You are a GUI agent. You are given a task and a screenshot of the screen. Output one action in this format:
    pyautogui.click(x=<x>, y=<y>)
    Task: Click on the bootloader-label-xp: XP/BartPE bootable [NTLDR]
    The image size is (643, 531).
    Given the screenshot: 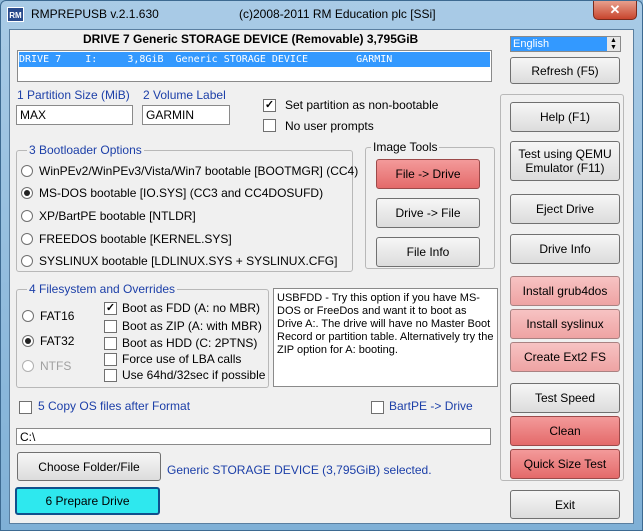 What is the action you would take?
    pyautogui.click(x=117, y=216)
    